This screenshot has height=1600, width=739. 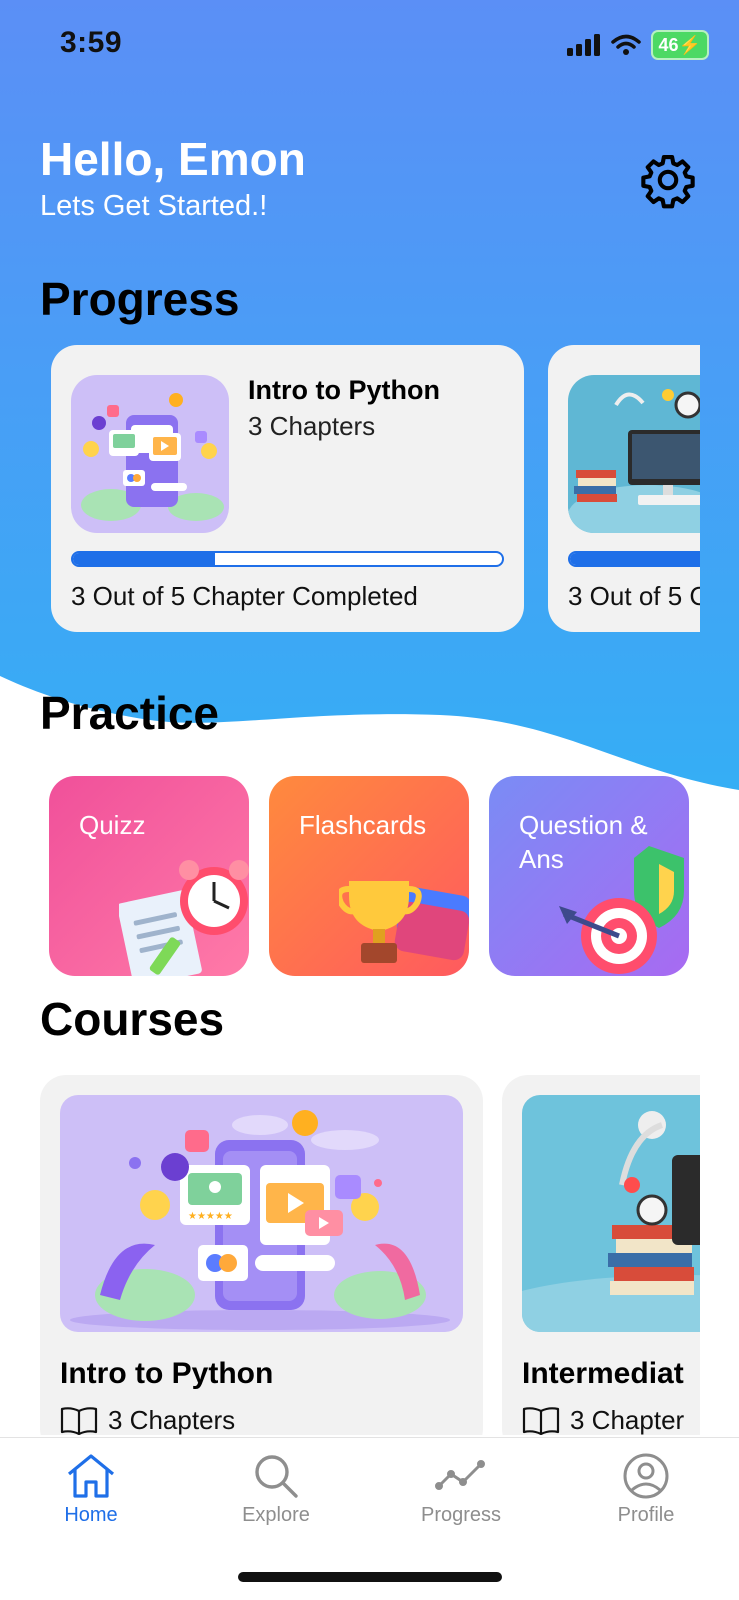 I want to click on nav-progress: Progress, so click(x=461, y=1489).